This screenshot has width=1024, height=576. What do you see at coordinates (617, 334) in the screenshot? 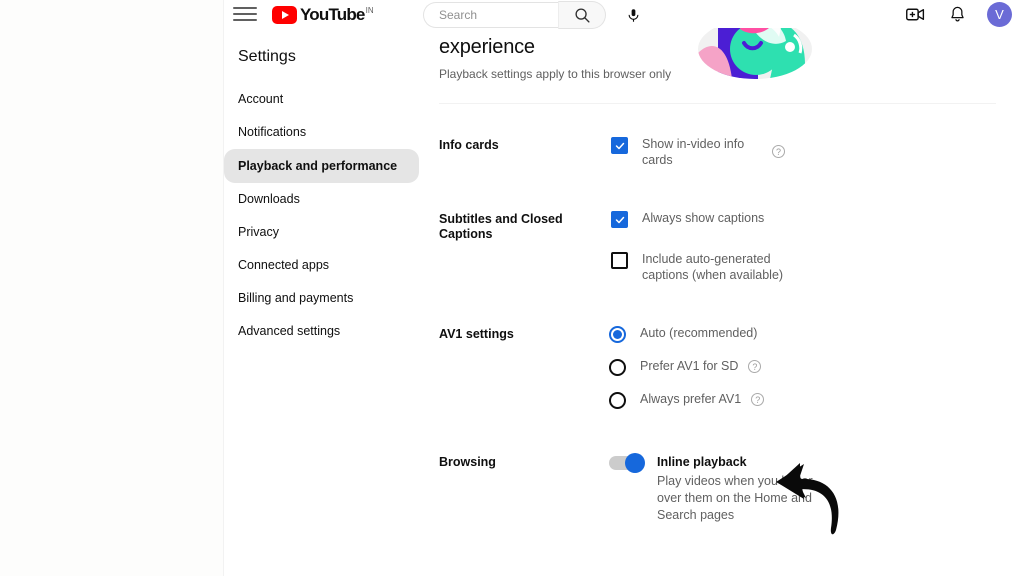
I see `av1-auto-radio` at bounding box center [617, 334].